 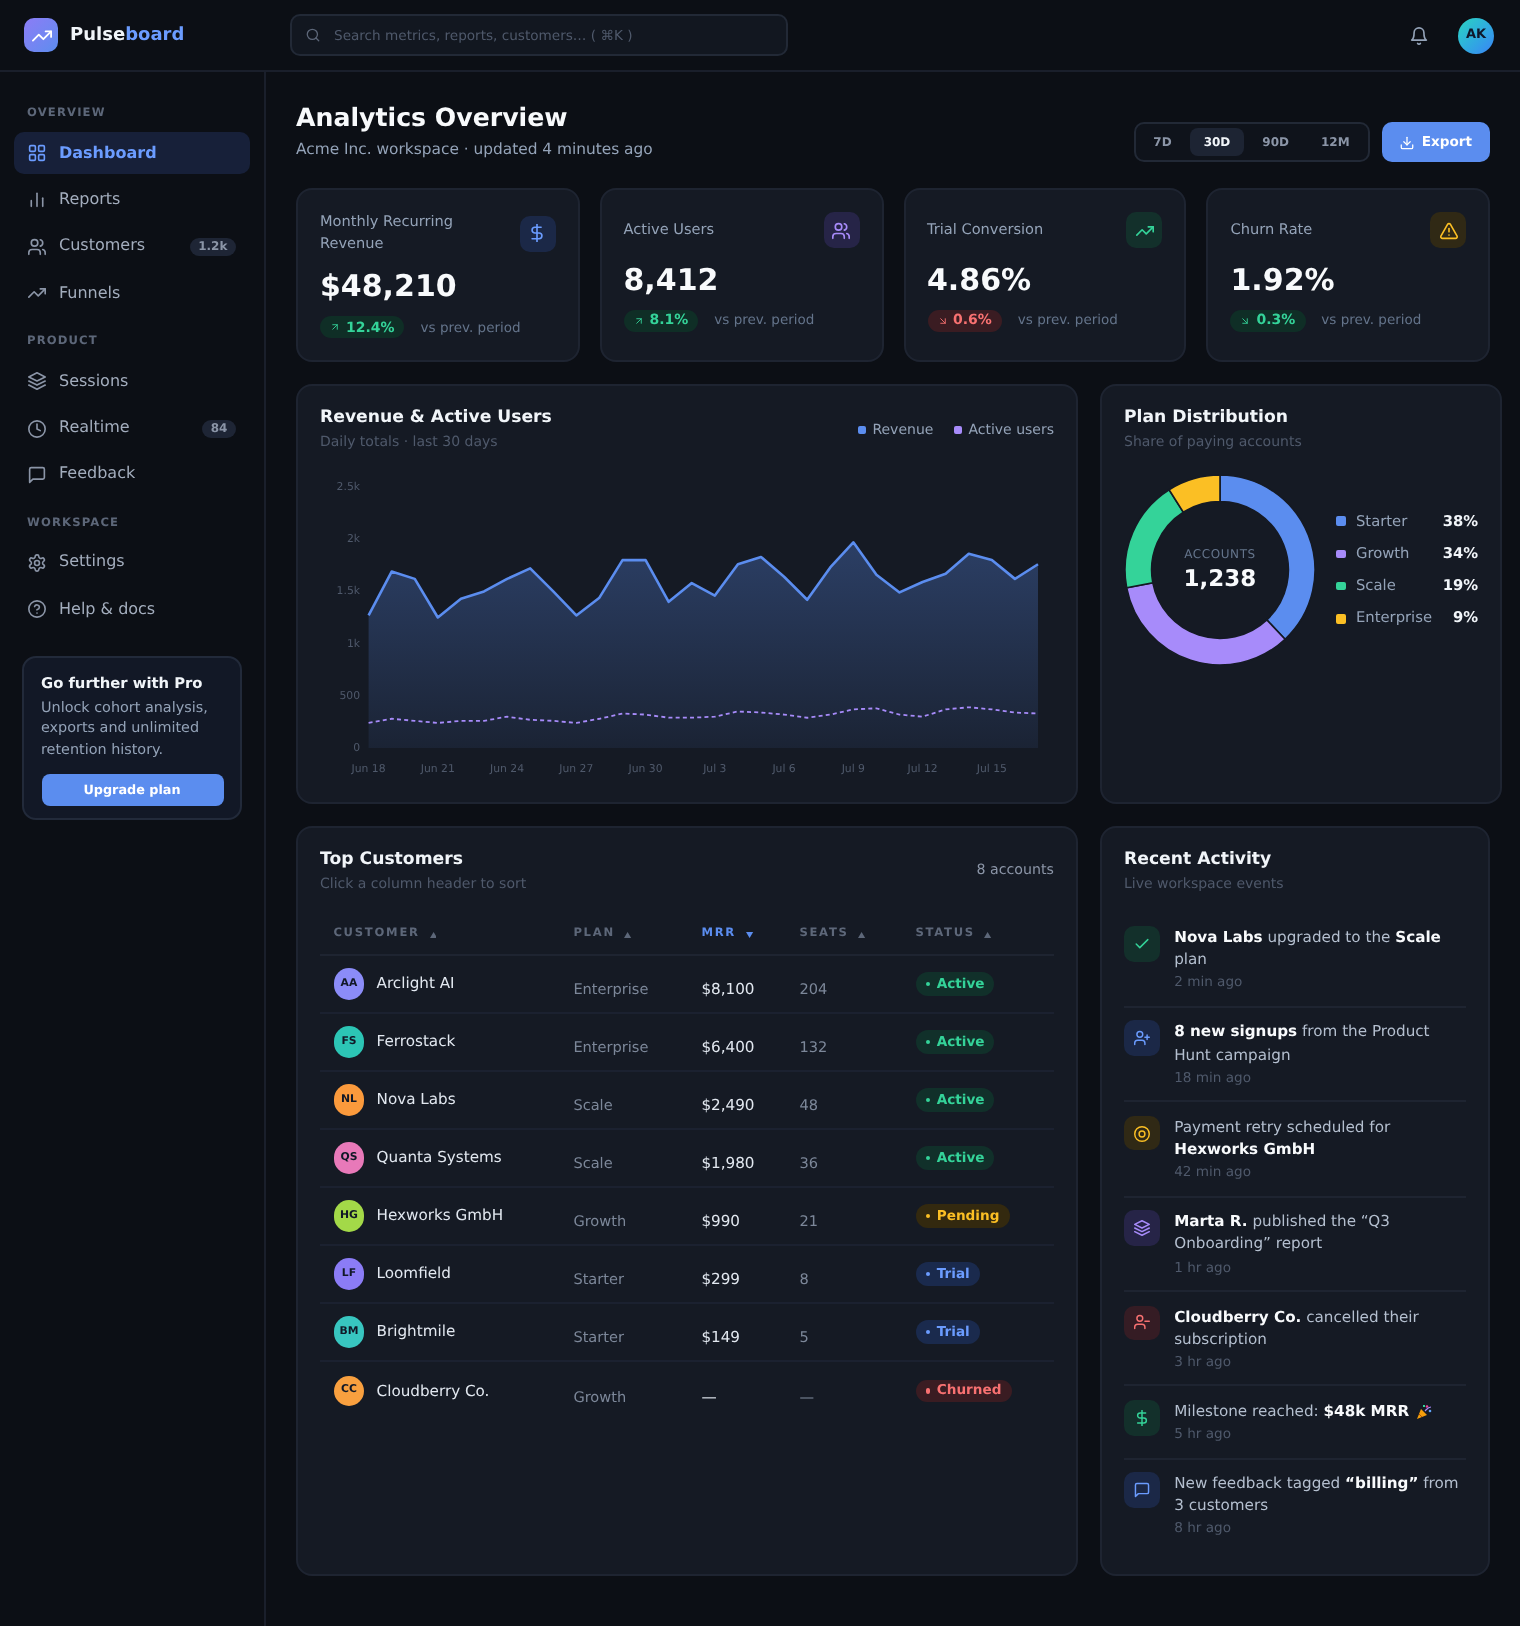 I want to click on nav-item: Funnels, so click(x=132, y=293).